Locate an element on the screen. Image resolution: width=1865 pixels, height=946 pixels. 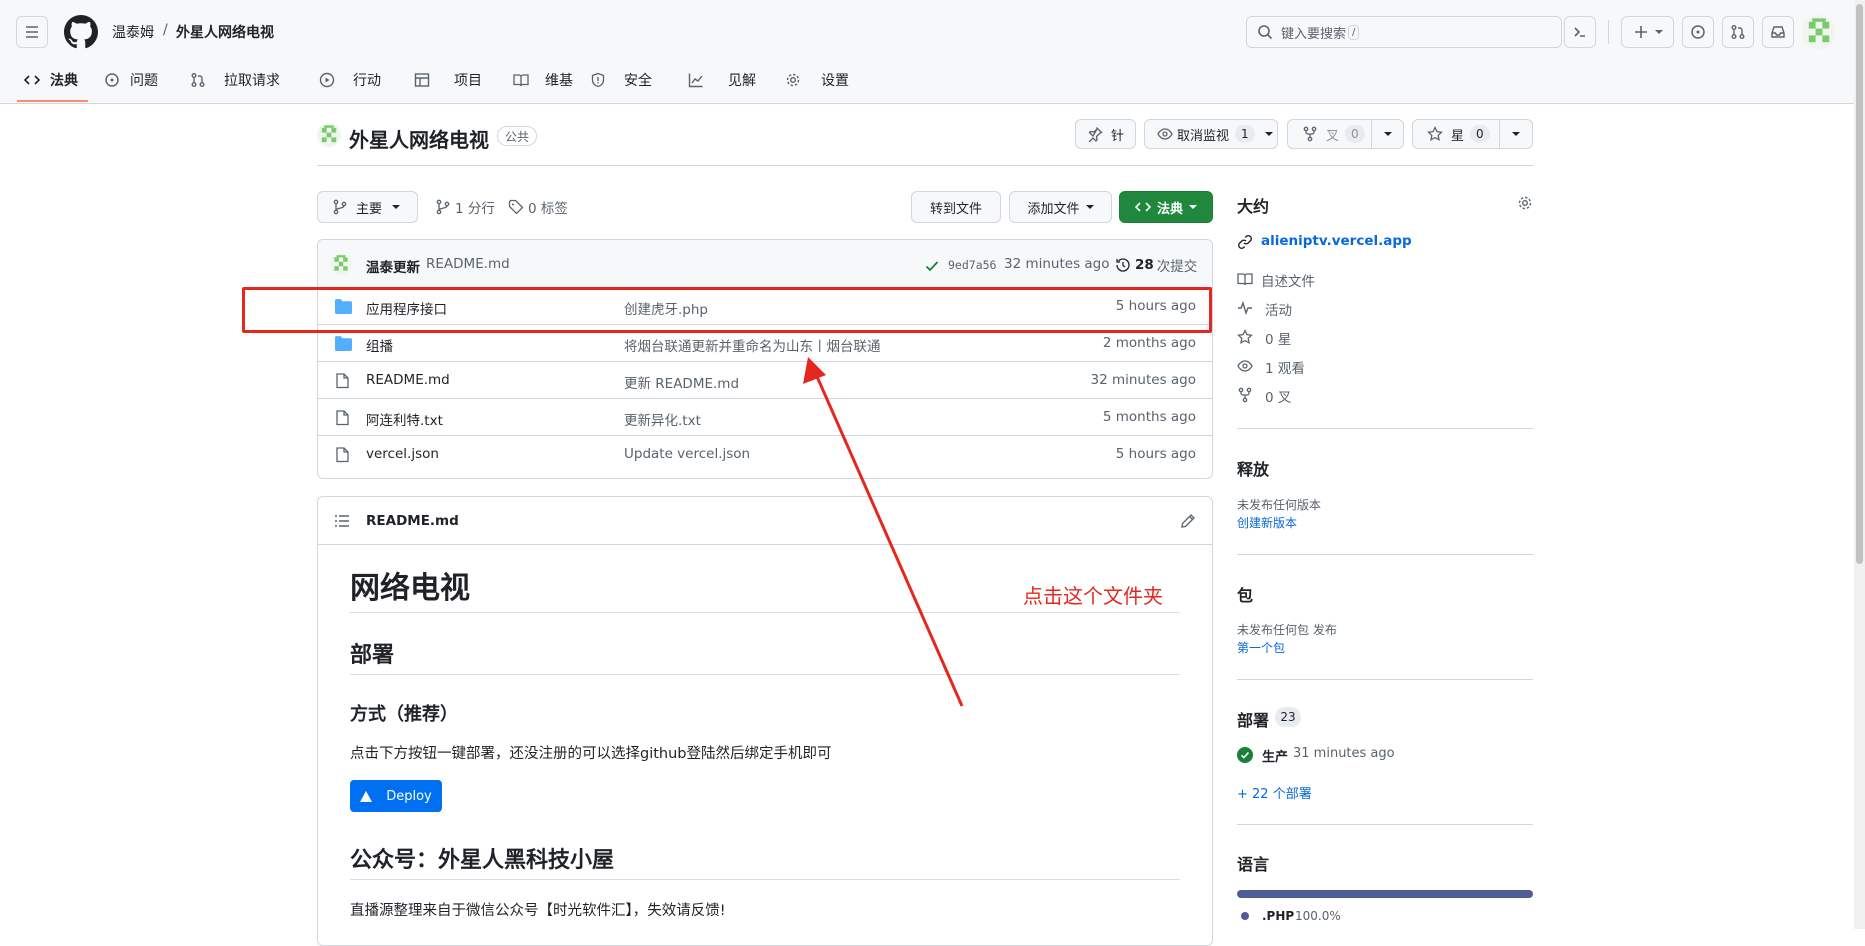
branches-link: 1 分行 is located at coordinates (465, 207).